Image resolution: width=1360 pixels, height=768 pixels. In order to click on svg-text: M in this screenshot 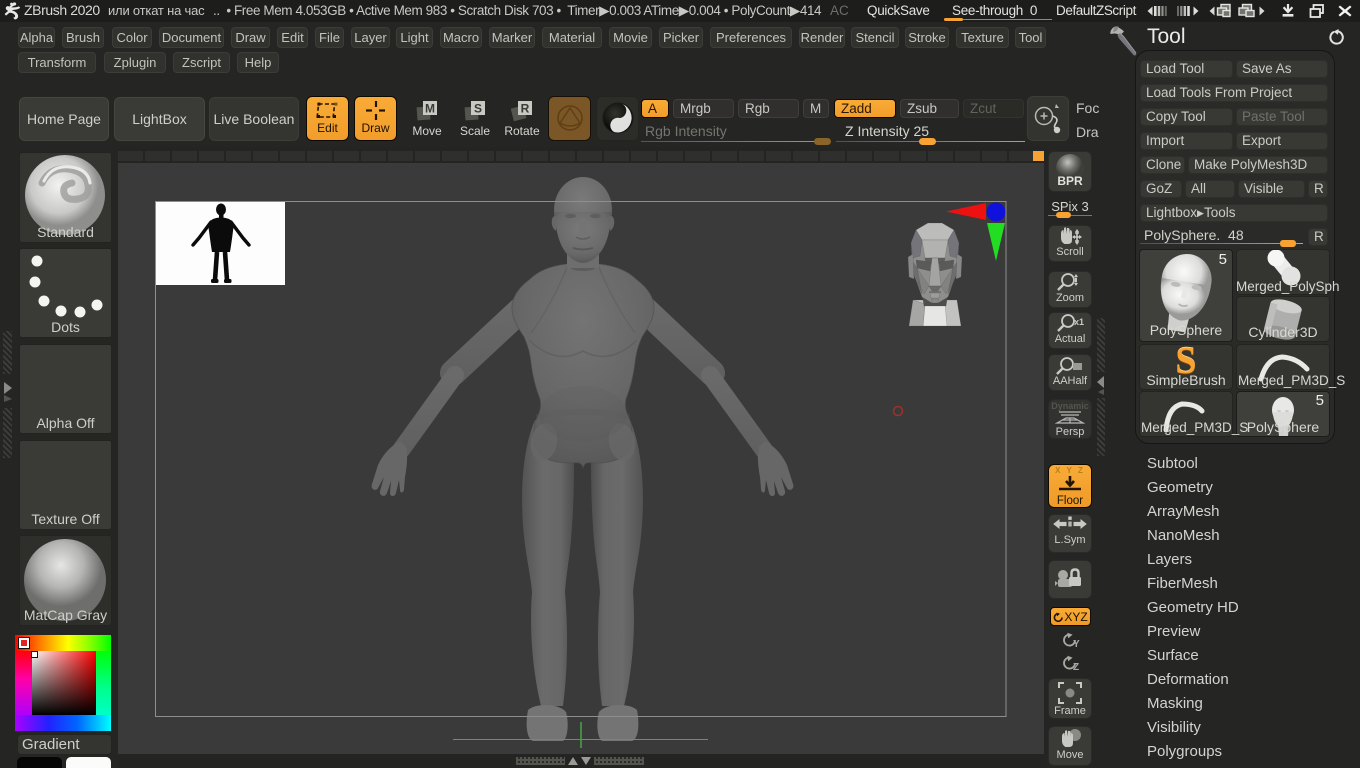, I will do `click(430, 109)`.